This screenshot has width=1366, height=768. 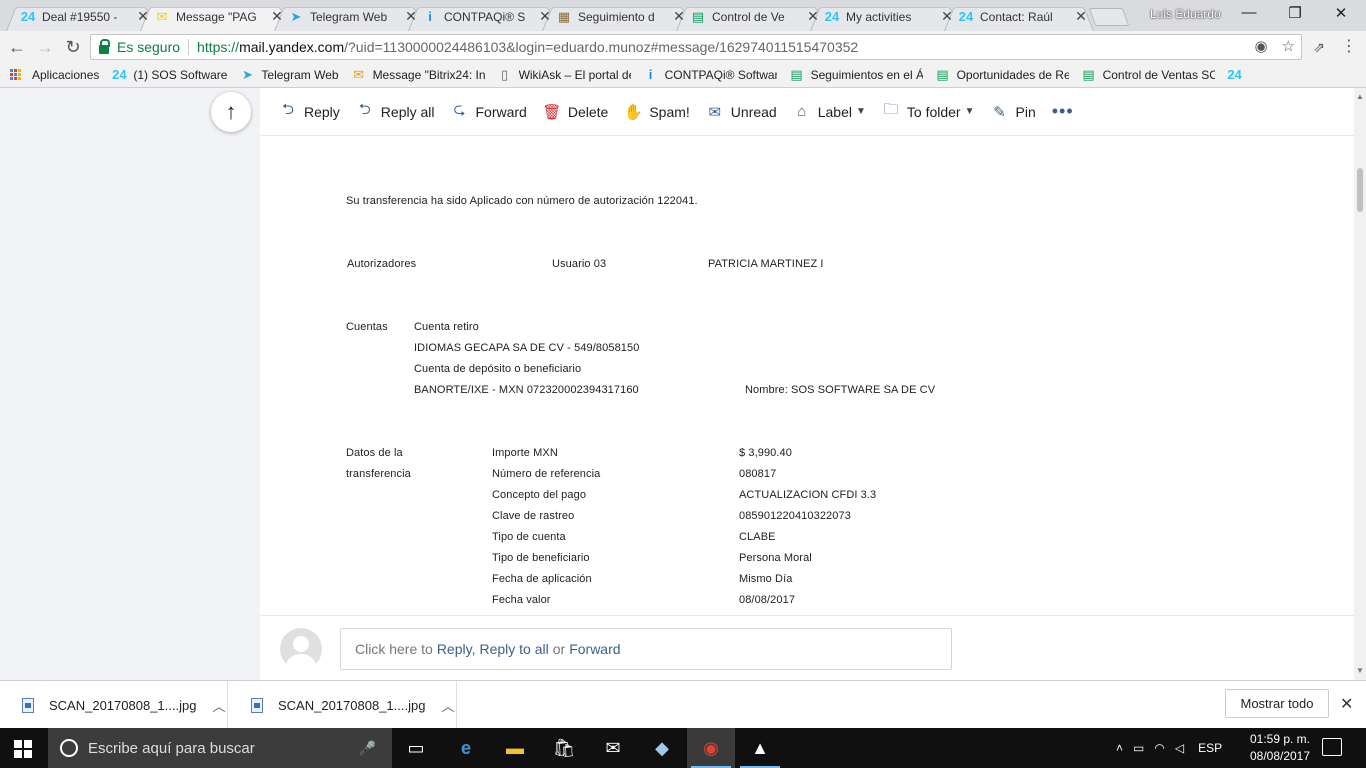 I want to click on bitrix24-icon: 24, so click(x=119, y=74).